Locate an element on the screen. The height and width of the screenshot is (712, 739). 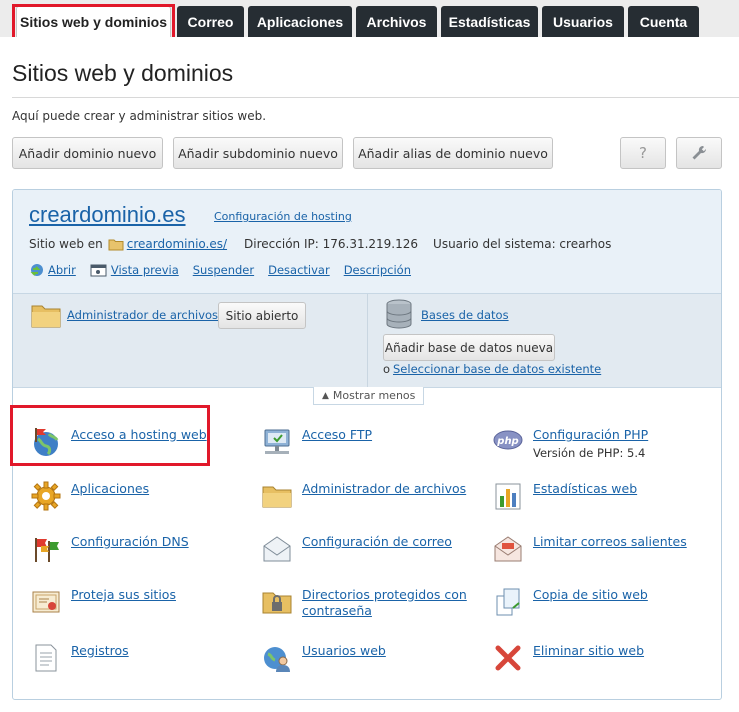
page-title: Sitios web y dominios is located at coordinates (123, 73).